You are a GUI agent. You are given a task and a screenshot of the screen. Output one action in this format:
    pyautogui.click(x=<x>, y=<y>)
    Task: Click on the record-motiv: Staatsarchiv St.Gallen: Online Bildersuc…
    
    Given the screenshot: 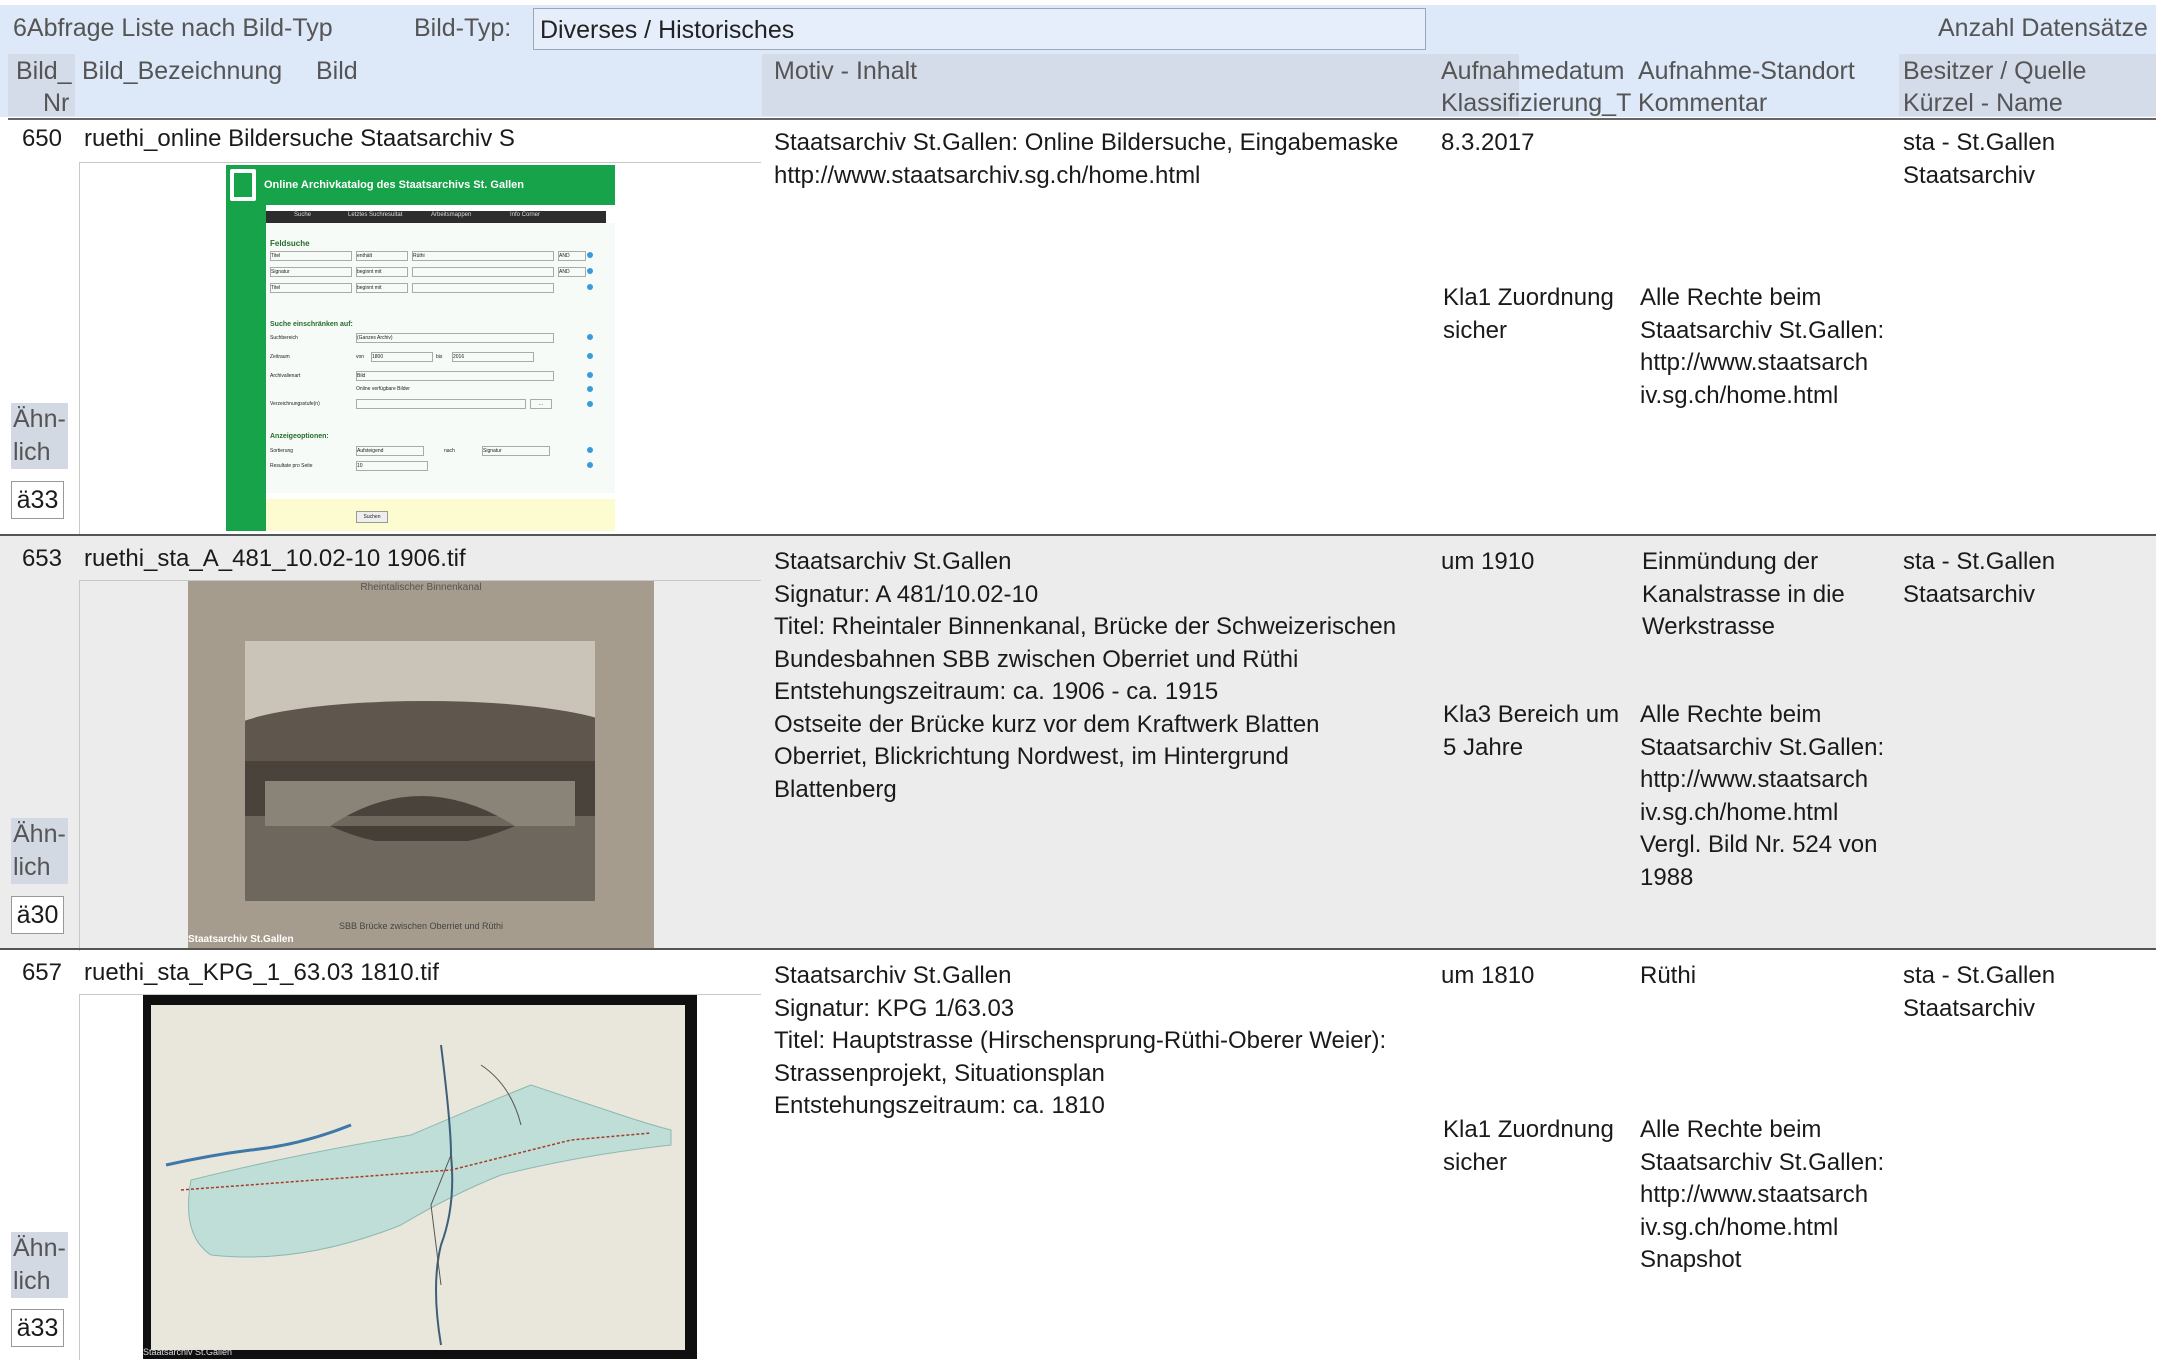 What is the action you would take?
    pyautogui.click(x=1086, y=159)
    